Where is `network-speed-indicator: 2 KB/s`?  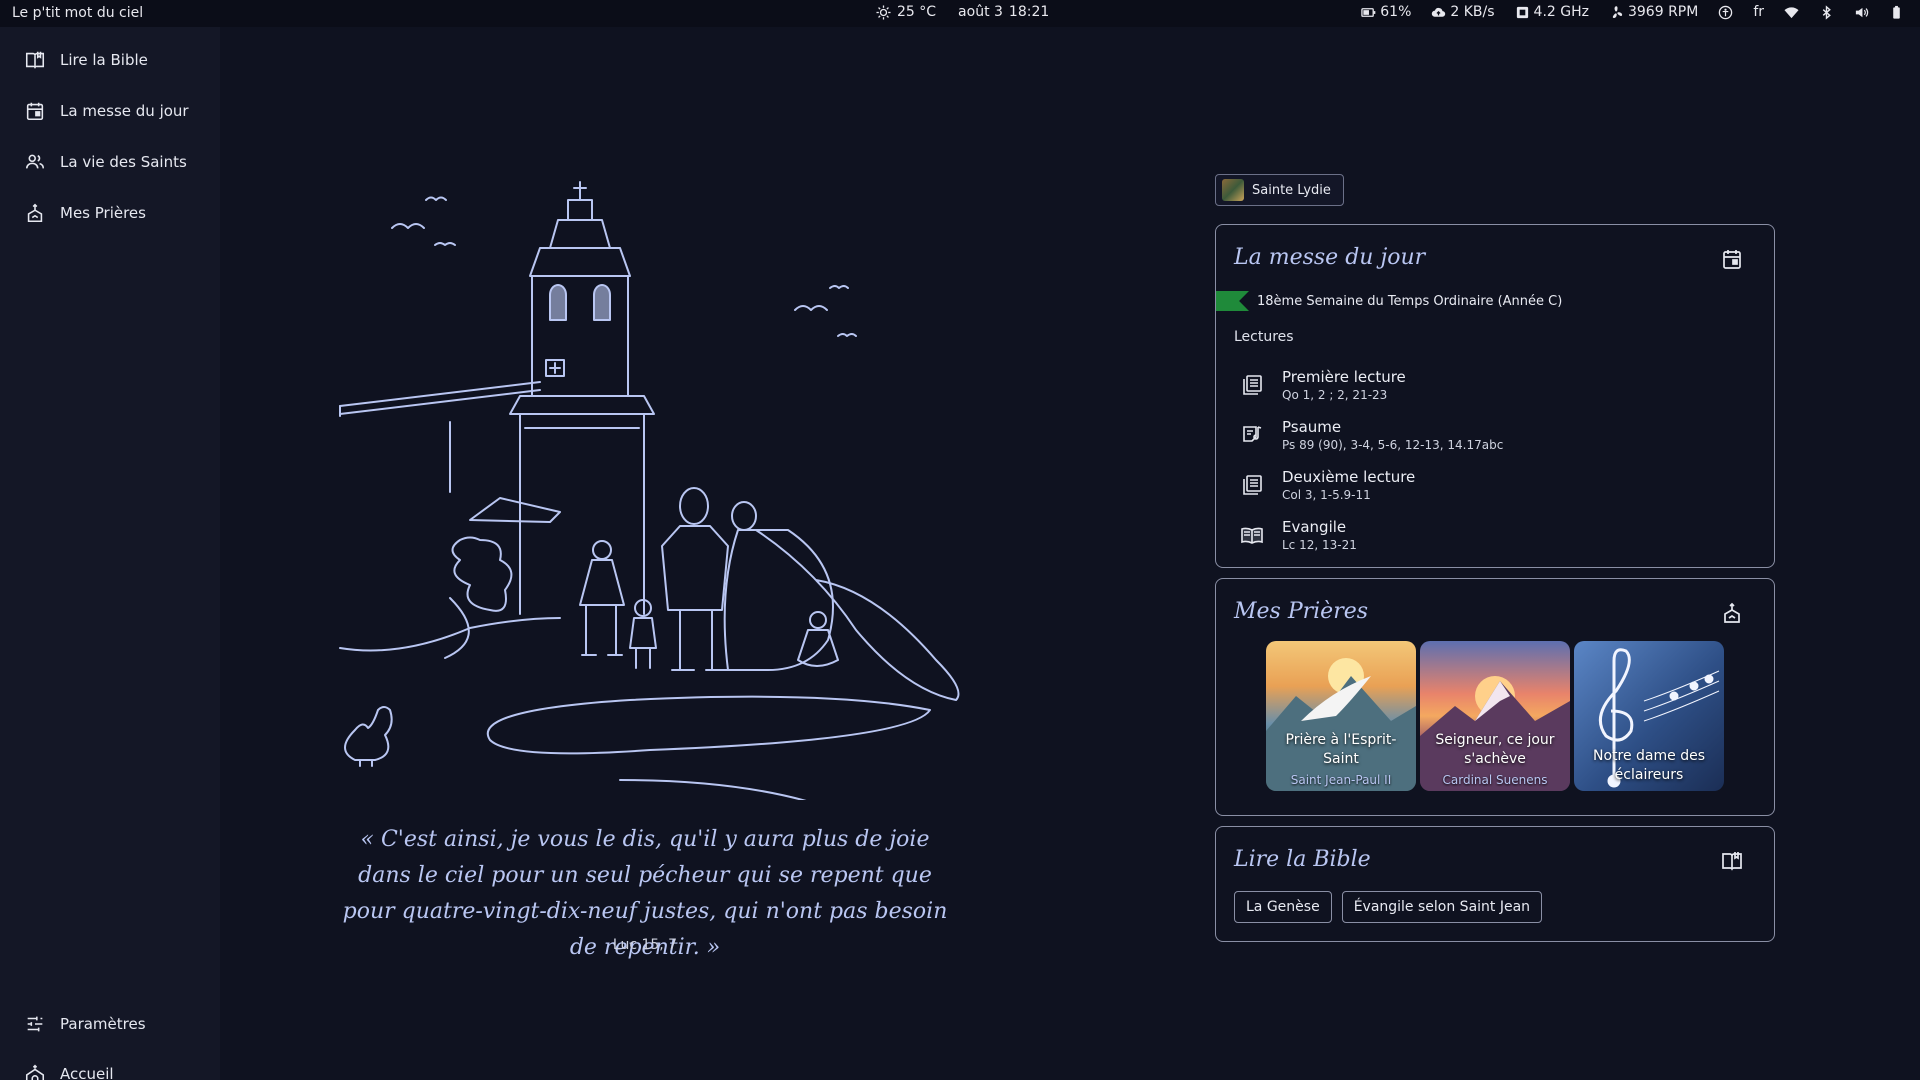
network-speed-indicator: 2 KB/s is located at coordinates (1463, 12).